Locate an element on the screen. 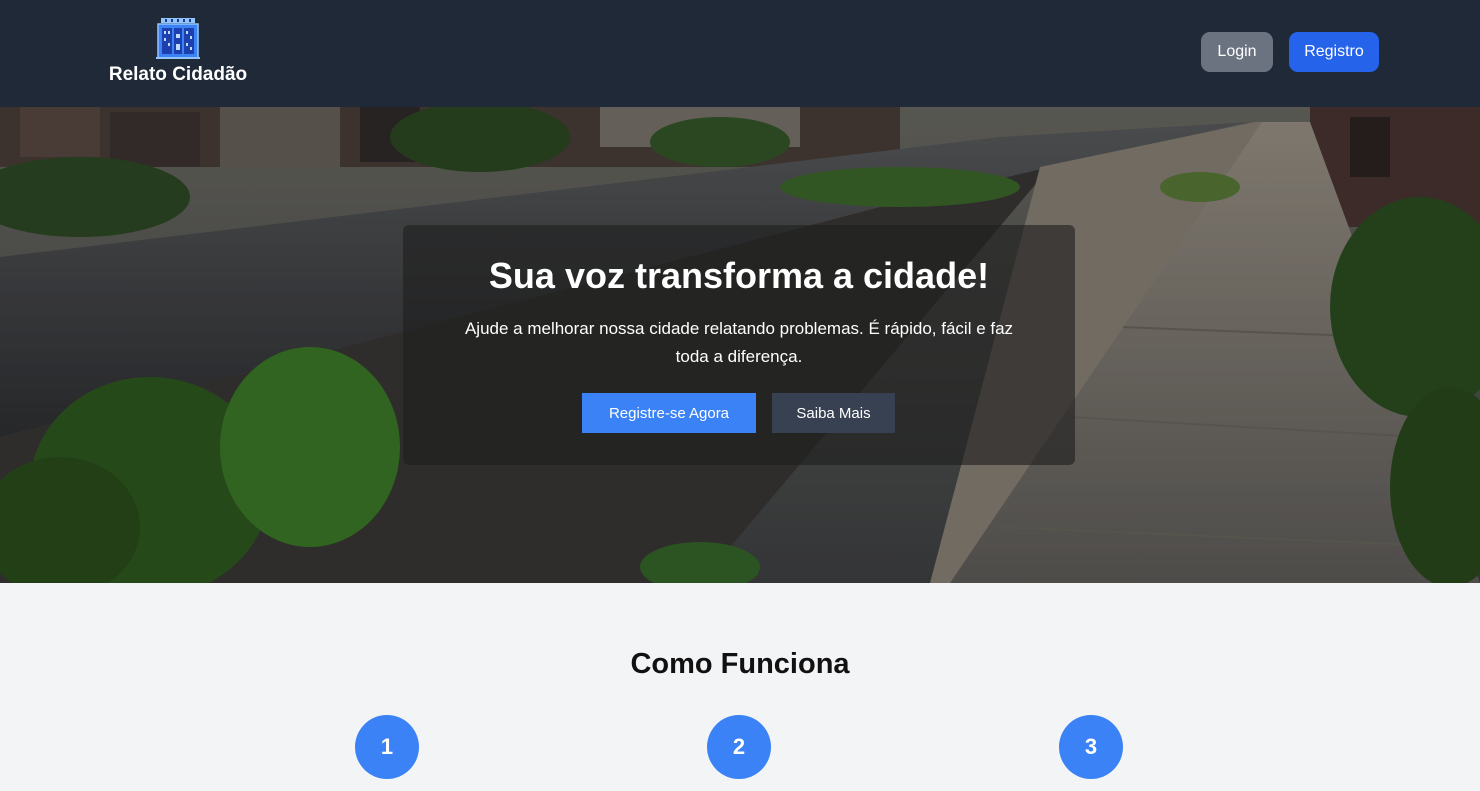 The height and width of the screenshot is (791, 1480). brand: Relato Cidadão is located at coordinates (178, 51).